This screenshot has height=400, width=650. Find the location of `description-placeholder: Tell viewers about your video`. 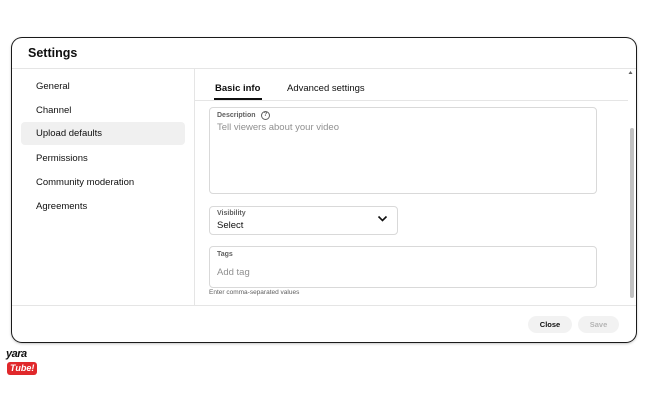

description-placeholder: Tell viewers about your video is located at coordinates (278, 127).